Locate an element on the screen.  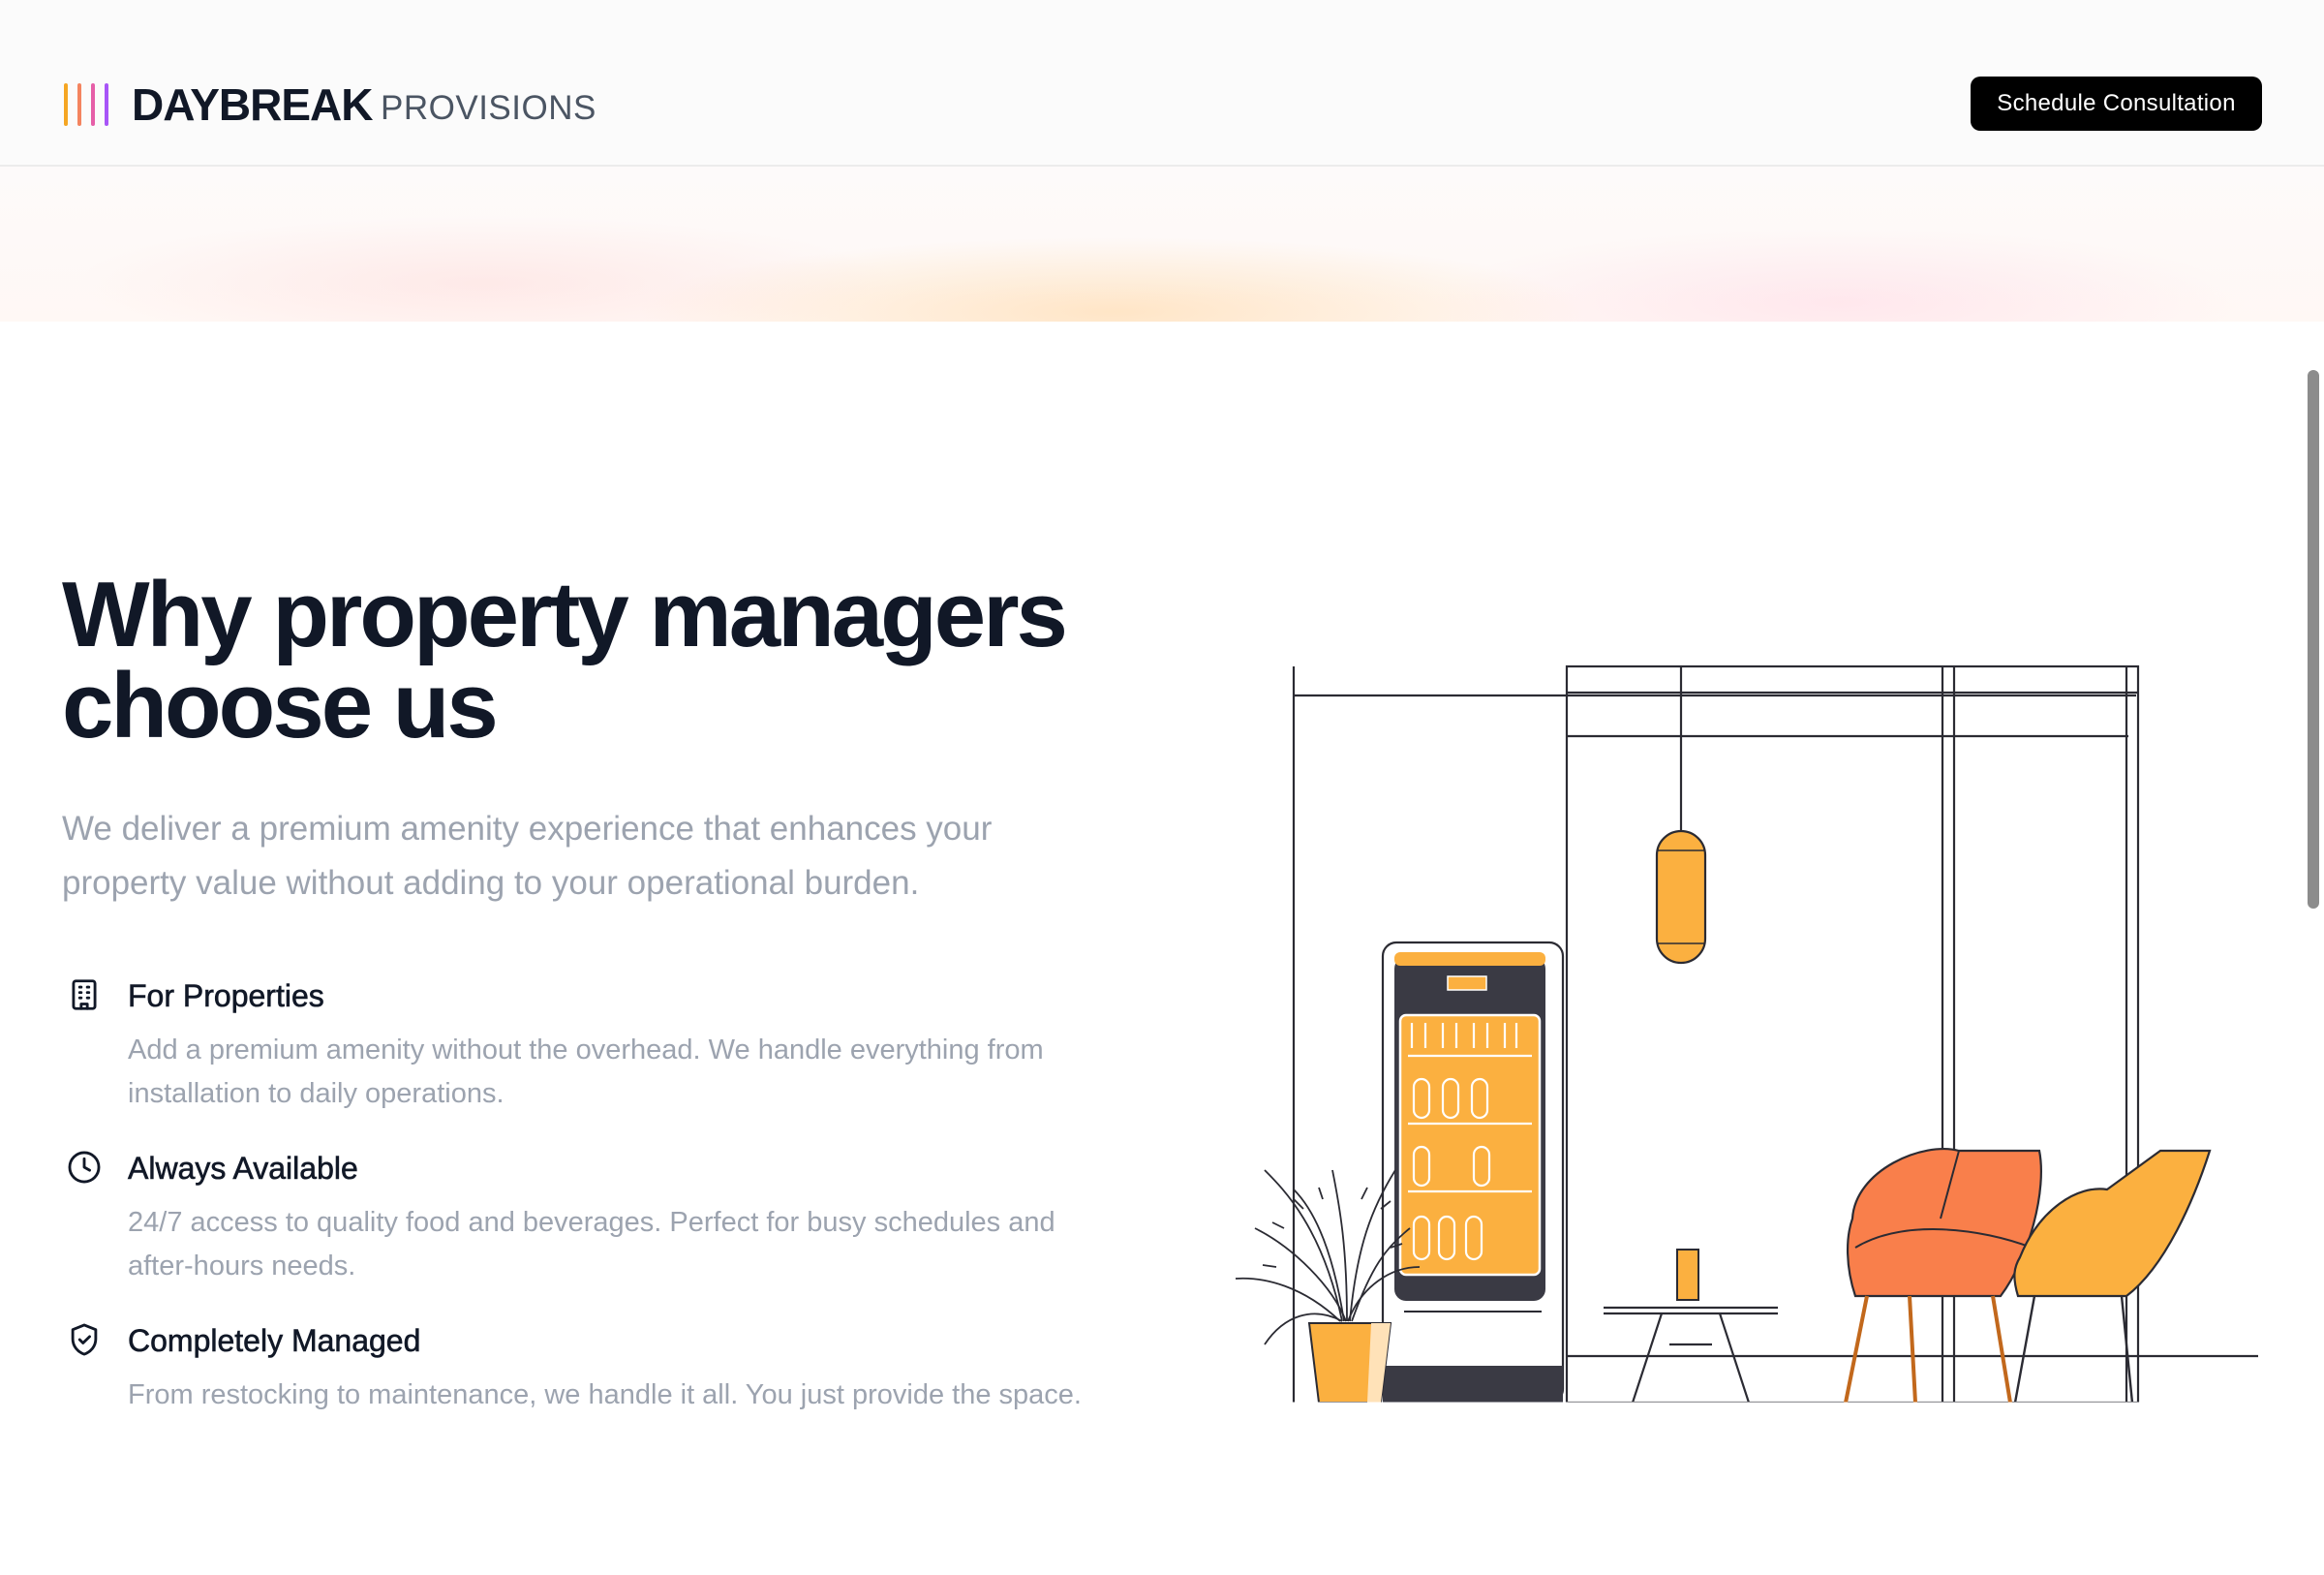
feature-title: For Properties is located at coordinates (226, 996).